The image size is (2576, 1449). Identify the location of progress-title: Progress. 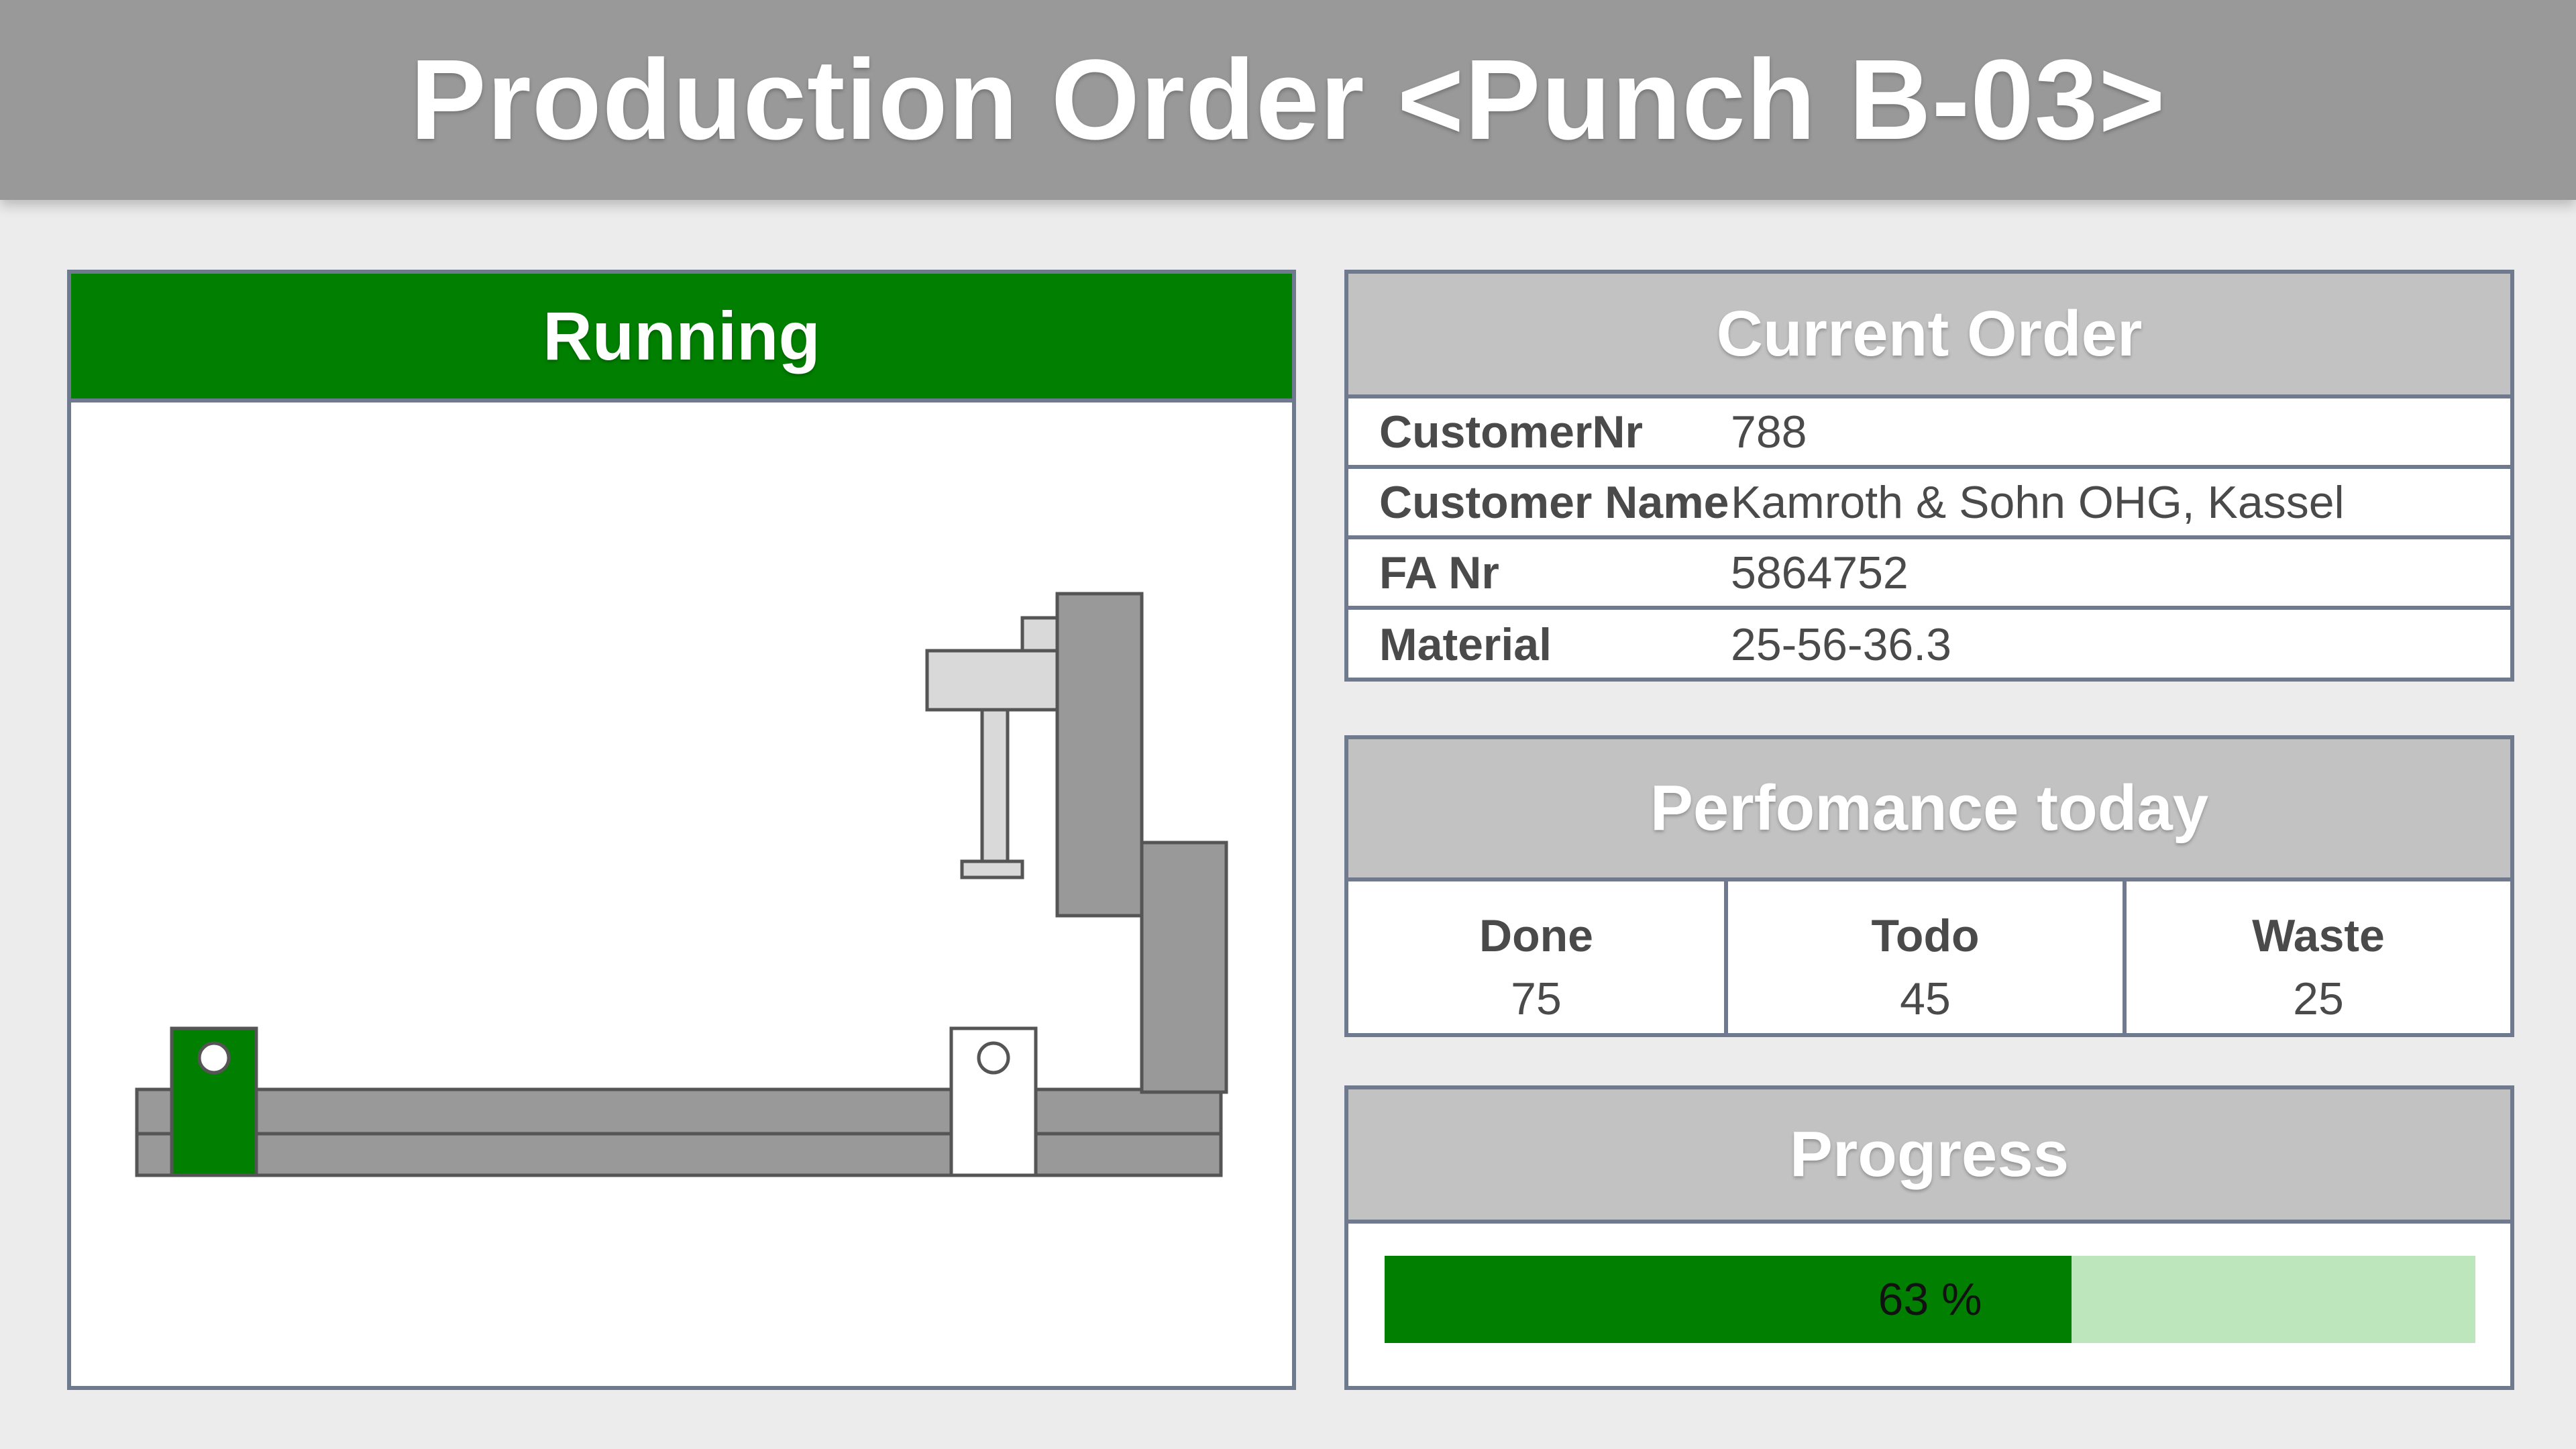
(1929, 1156).